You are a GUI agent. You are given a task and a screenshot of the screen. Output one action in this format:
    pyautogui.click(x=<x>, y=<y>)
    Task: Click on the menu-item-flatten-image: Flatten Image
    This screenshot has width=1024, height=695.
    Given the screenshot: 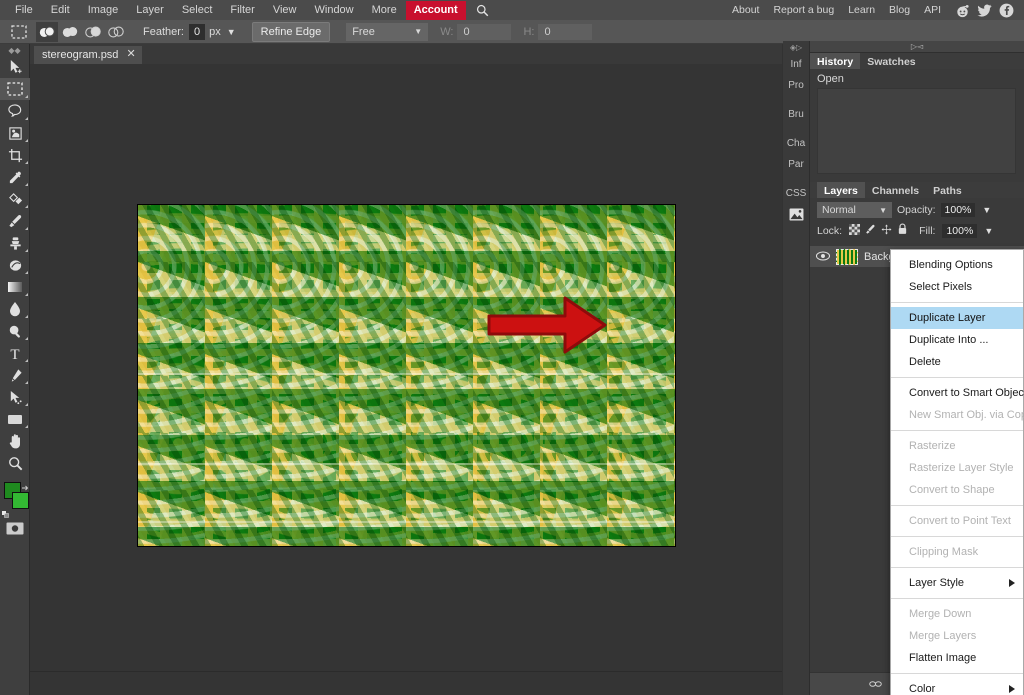 What is the action you would take?
    pyautogui.click(x=957, y=658)
    